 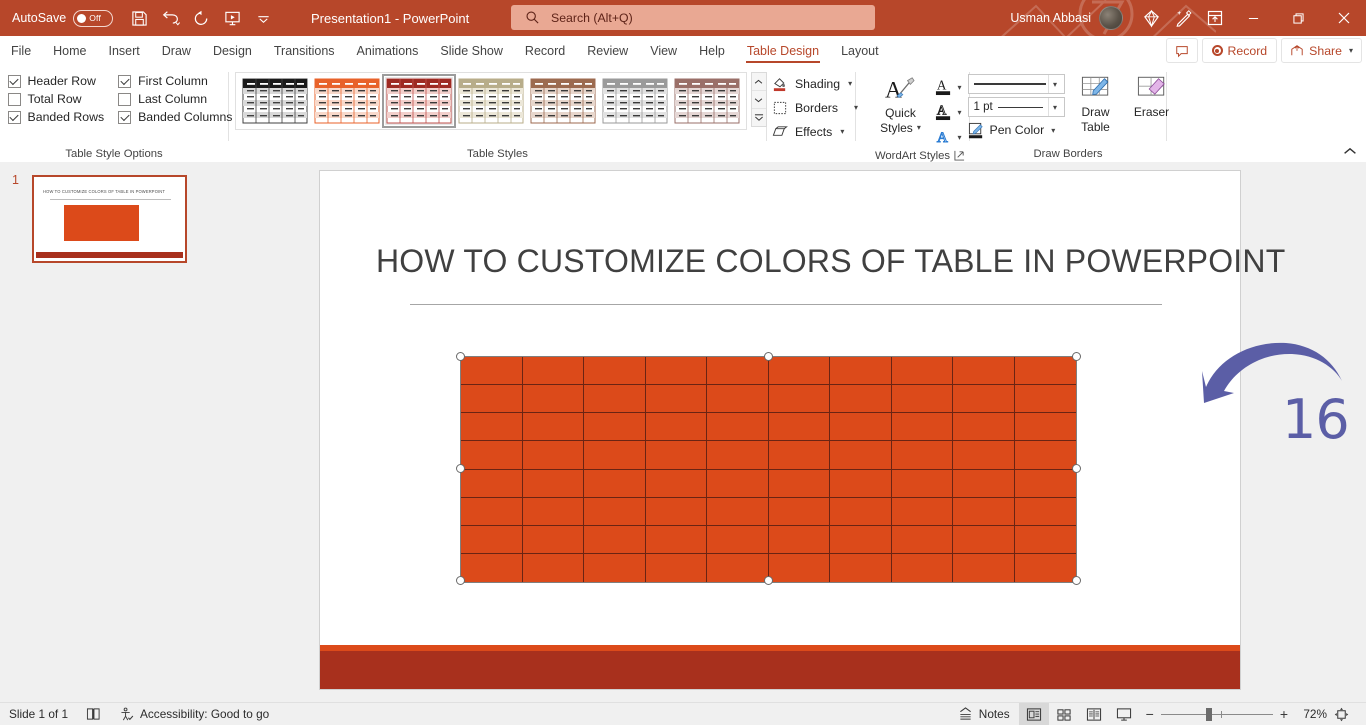 What do you see at coordinates (1124, 714) in the screenshot?
I see `slideshow-button` at bounding box center [1124, 714].